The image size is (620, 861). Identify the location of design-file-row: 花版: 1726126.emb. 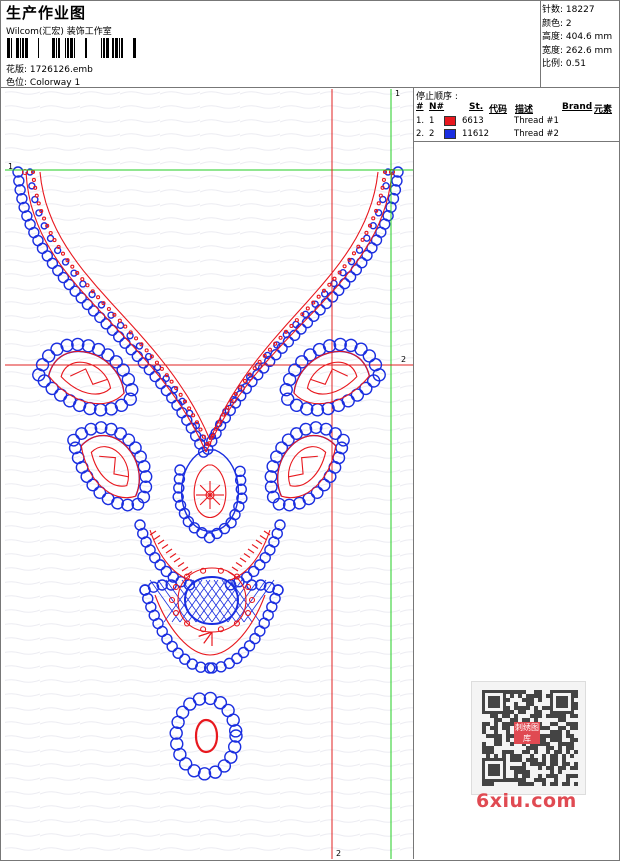
(49, 68).